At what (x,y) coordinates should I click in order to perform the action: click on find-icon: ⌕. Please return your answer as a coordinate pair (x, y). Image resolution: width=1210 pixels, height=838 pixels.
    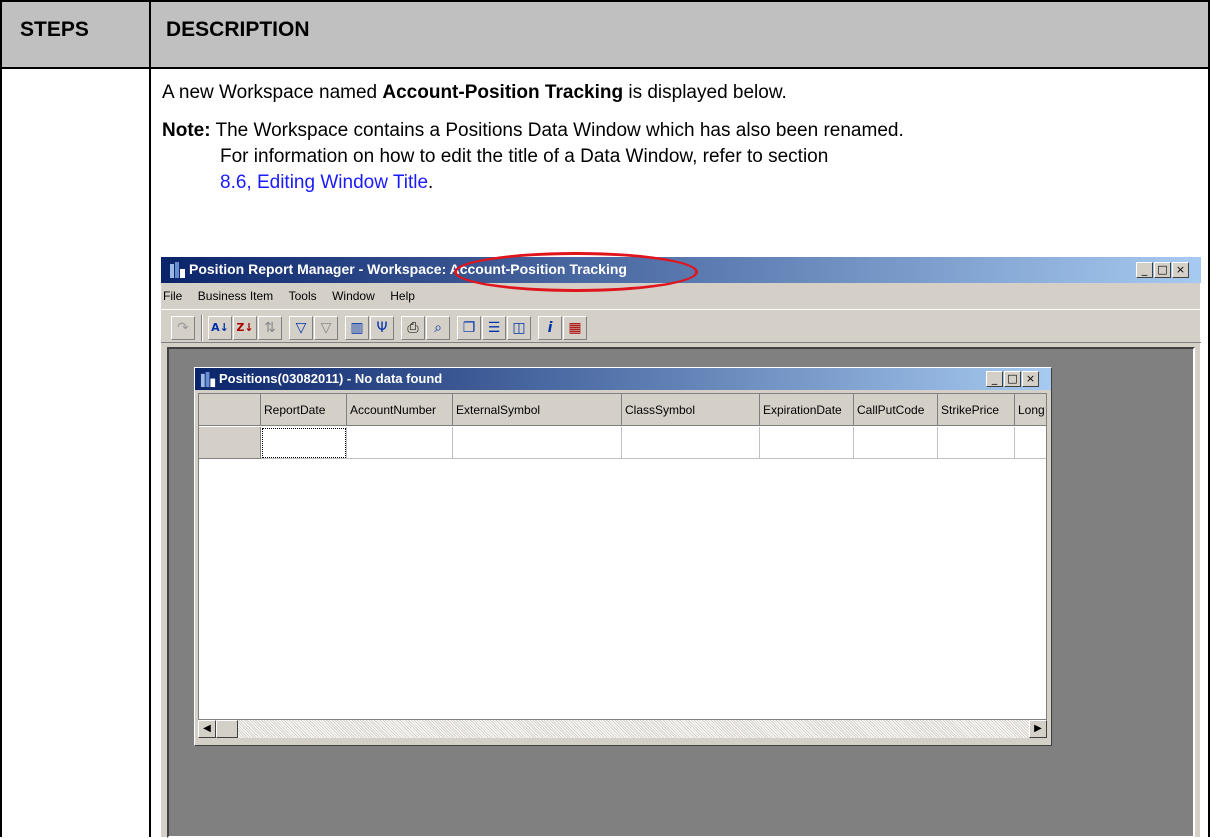
    Looking at the image, I should click on (438, 328).